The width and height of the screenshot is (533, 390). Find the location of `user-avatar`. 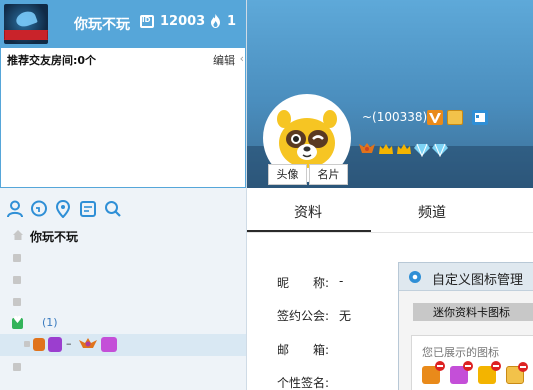

user-avatar is located at coordinates (26, 24).